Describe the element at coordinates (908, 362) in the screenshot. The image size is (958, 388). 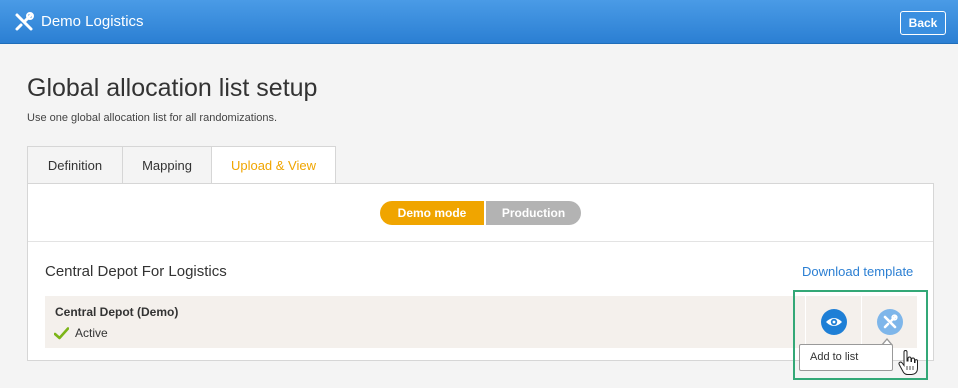
I see `hand-cursor-icon` at that location.